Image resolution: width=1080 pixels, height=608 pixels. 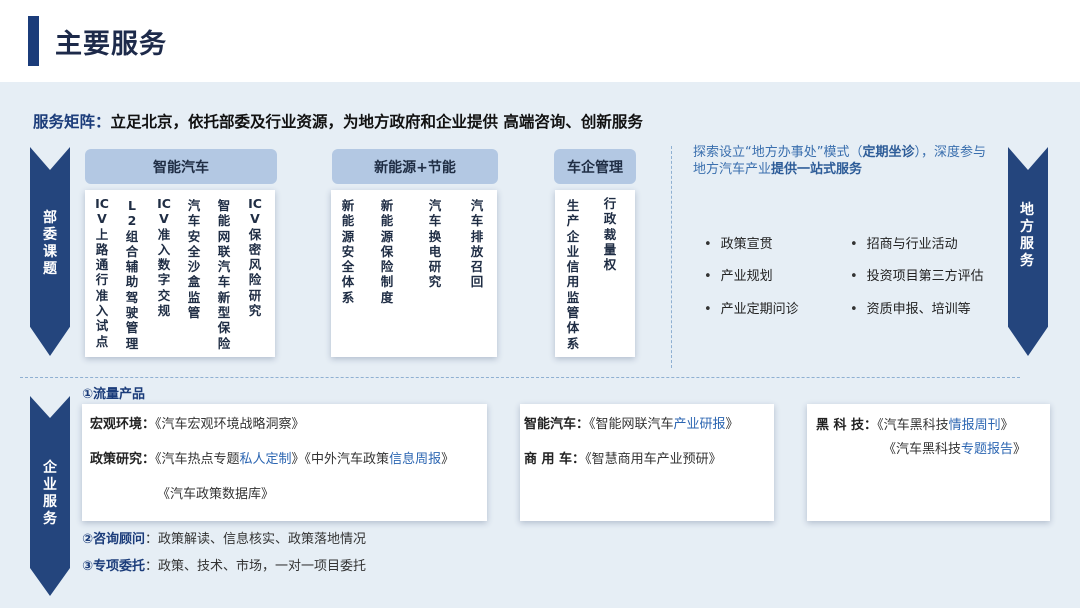 I want to click on black-tech-weekly-row: 黑 科 技：《汽车黑科技情报周刊》, so click(x=915, y=425).